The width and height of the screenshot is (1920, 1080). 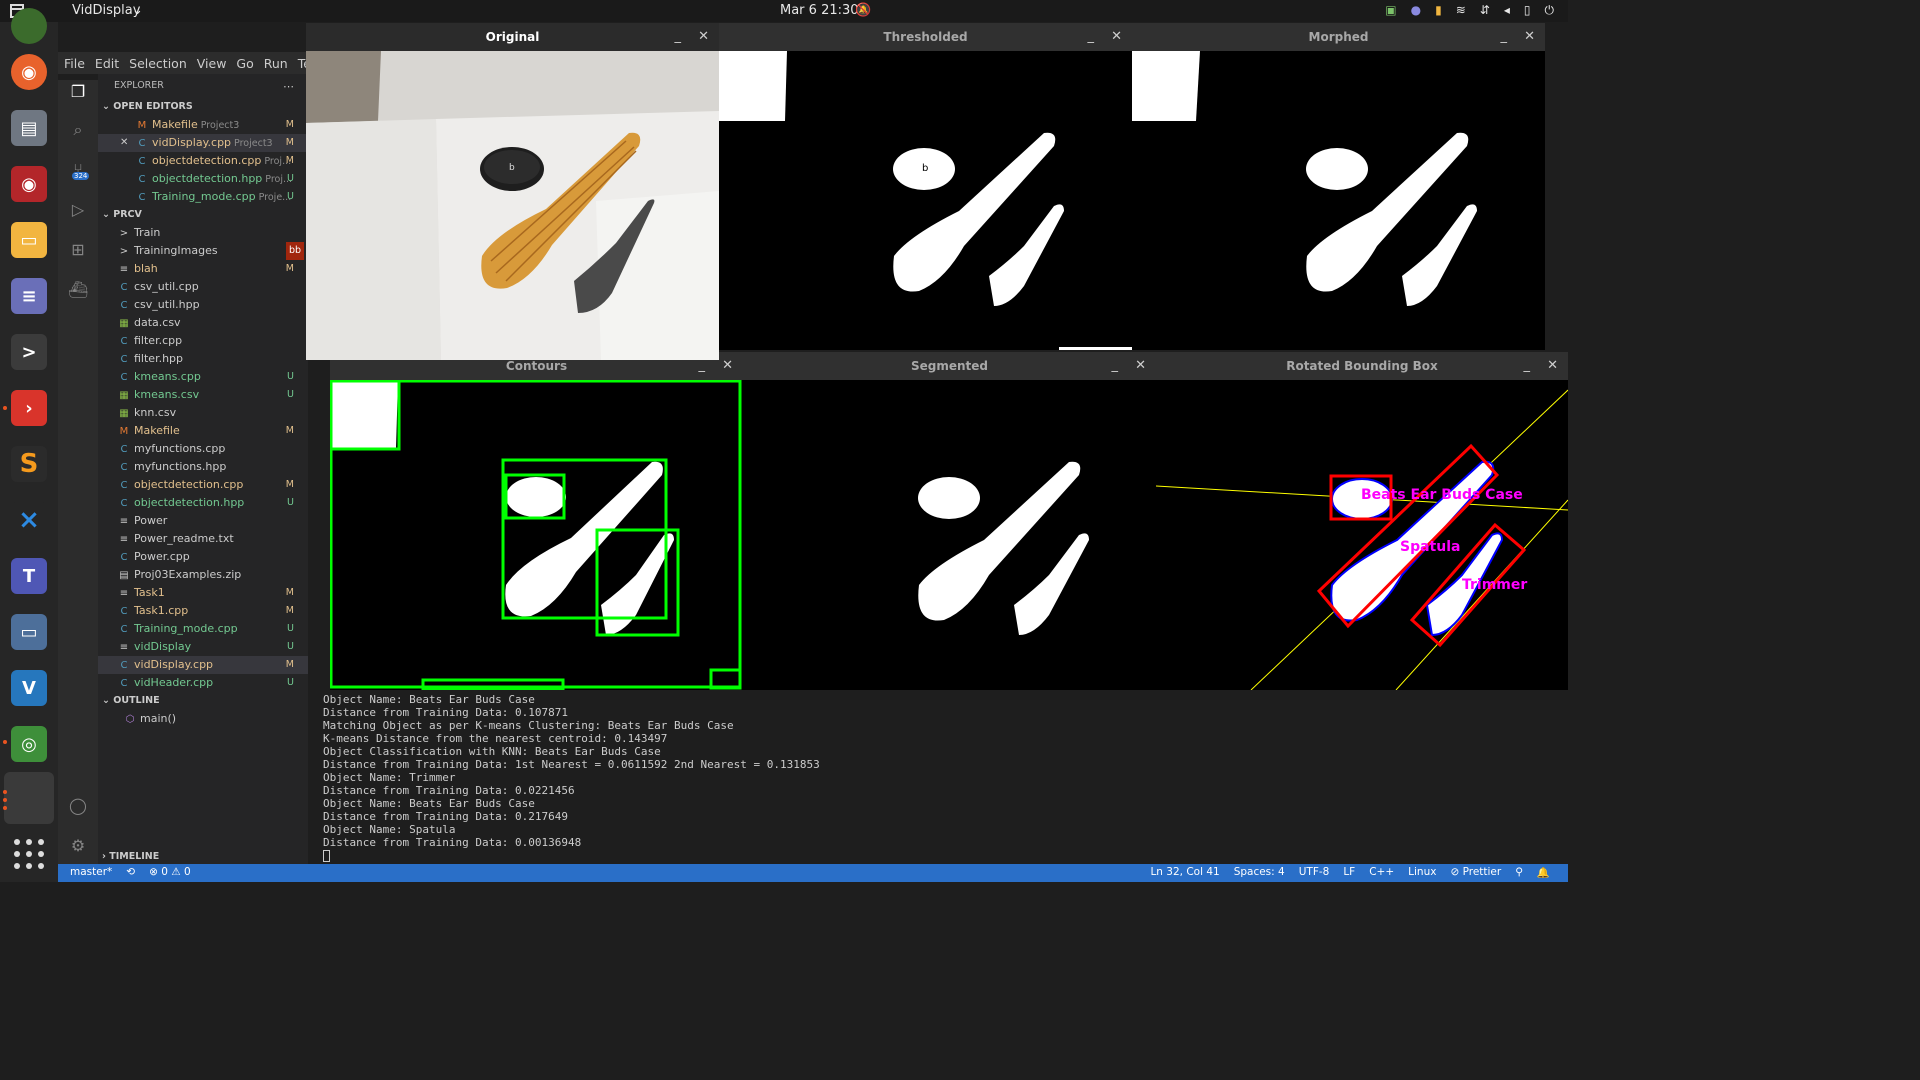 What do you see at coordinates (276, 63) in the screenshot?
I see `menu-run: Run` at bounding box center [276, 63].